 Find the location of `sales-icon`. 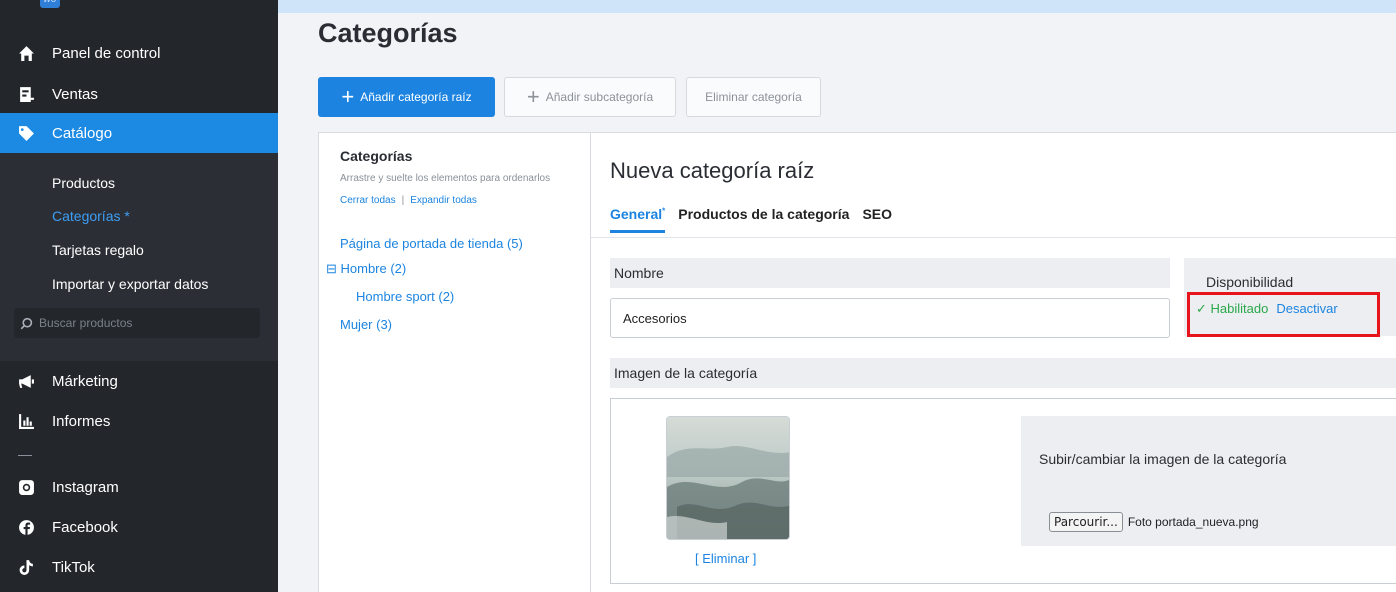

sales-icon is located at coordinates (26, 94).